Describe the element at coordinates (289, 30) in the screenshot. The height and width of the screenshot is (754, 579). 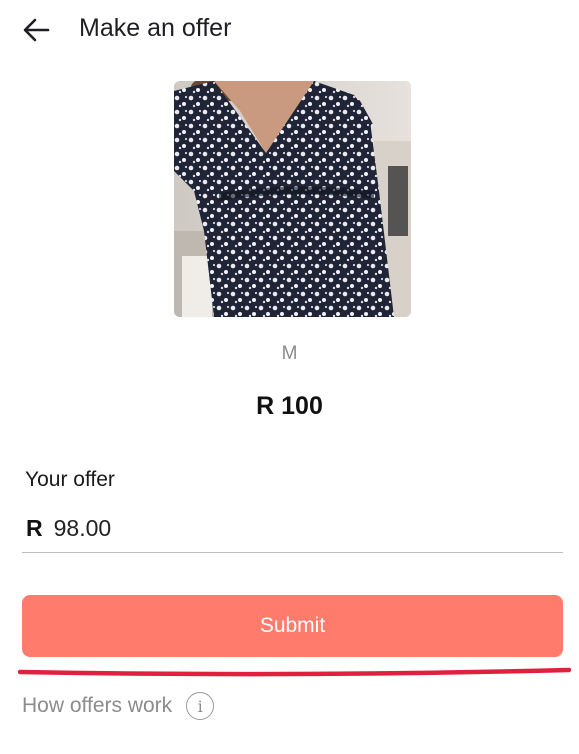
I see `header: Make an offer` at that location.